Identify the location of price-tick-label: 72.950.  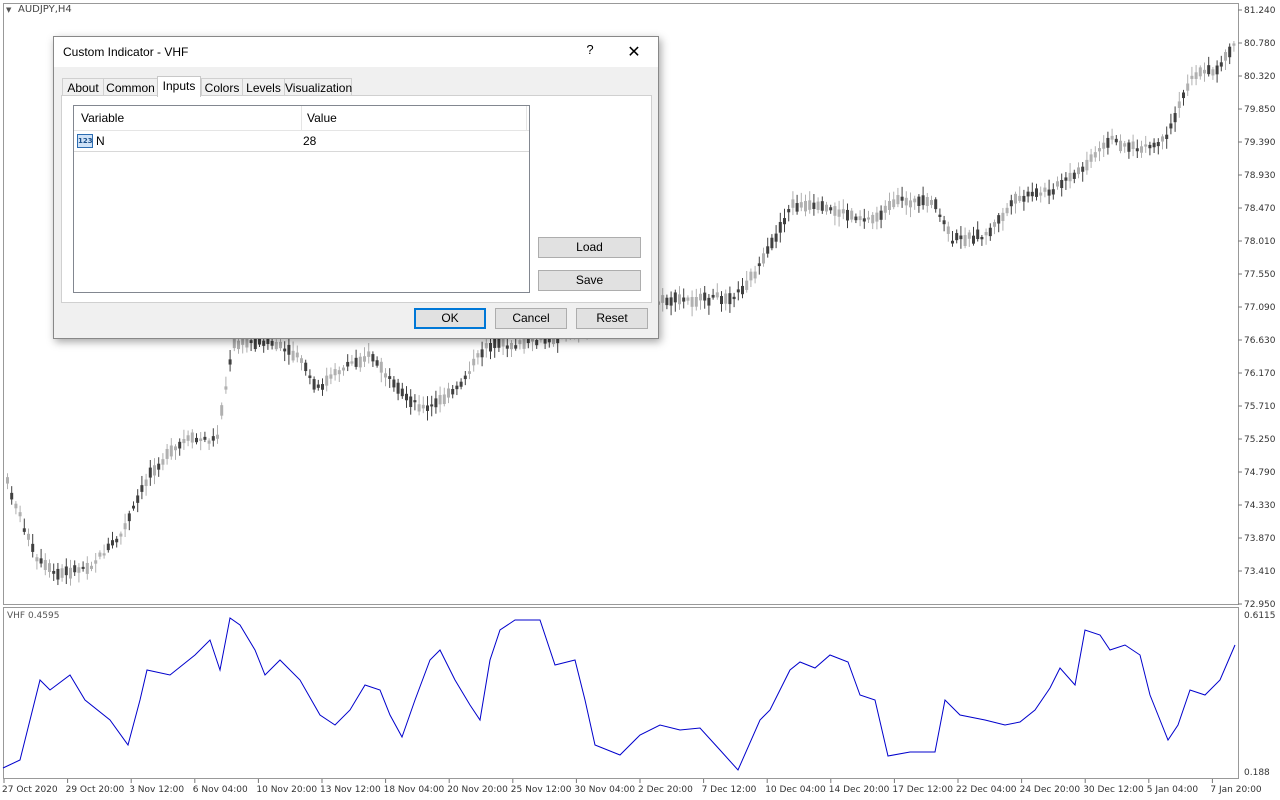
(1260, 605).